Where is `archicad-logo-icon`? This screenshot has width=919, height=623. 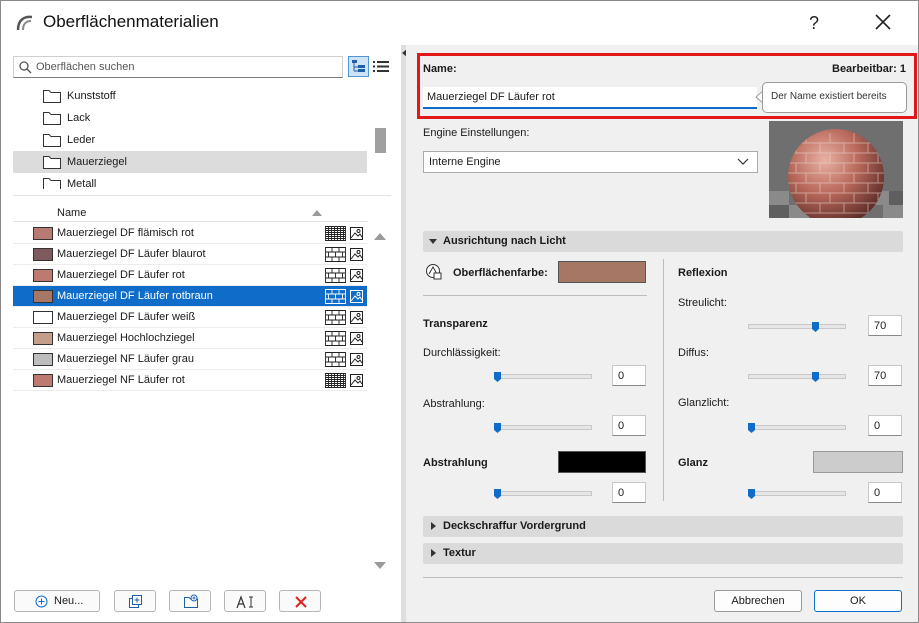
archicad-logo-icon is located at coordinates (24, 23).